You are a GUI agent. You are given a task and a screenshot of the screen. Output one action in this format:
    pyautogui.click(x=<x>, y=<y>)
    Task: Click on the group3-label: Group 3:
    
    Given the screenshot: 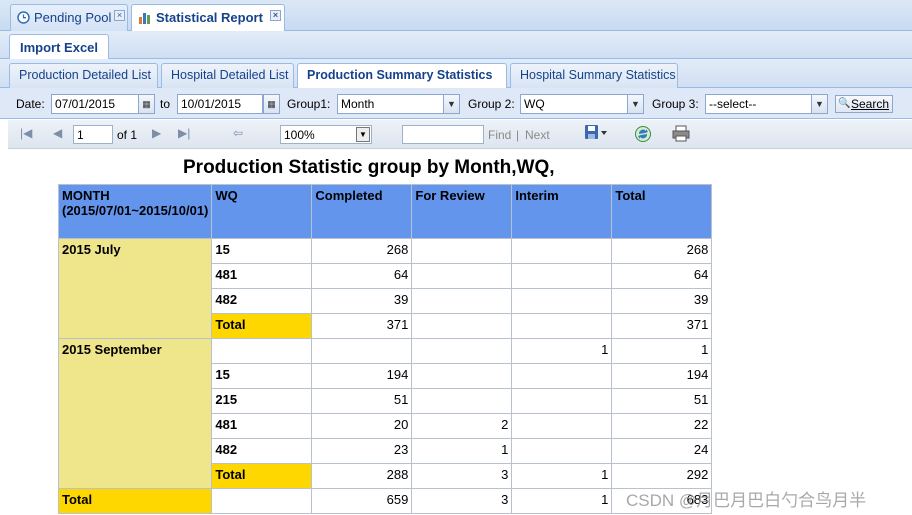 What is the action you would take?
    pyautogui.click(x=675, y=104)
    